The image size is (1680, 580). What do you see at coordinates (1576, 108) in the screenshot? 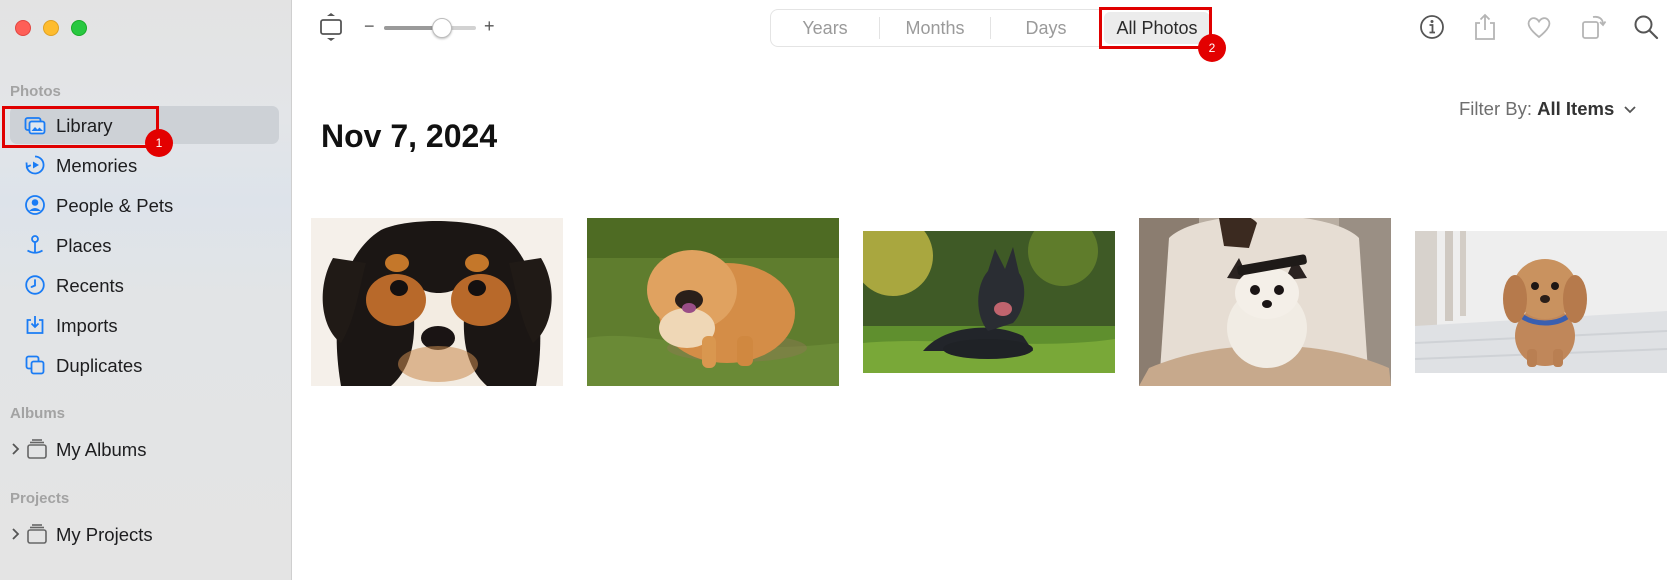
I see `filter-value: All Items` at bounding box center [1576, 108].